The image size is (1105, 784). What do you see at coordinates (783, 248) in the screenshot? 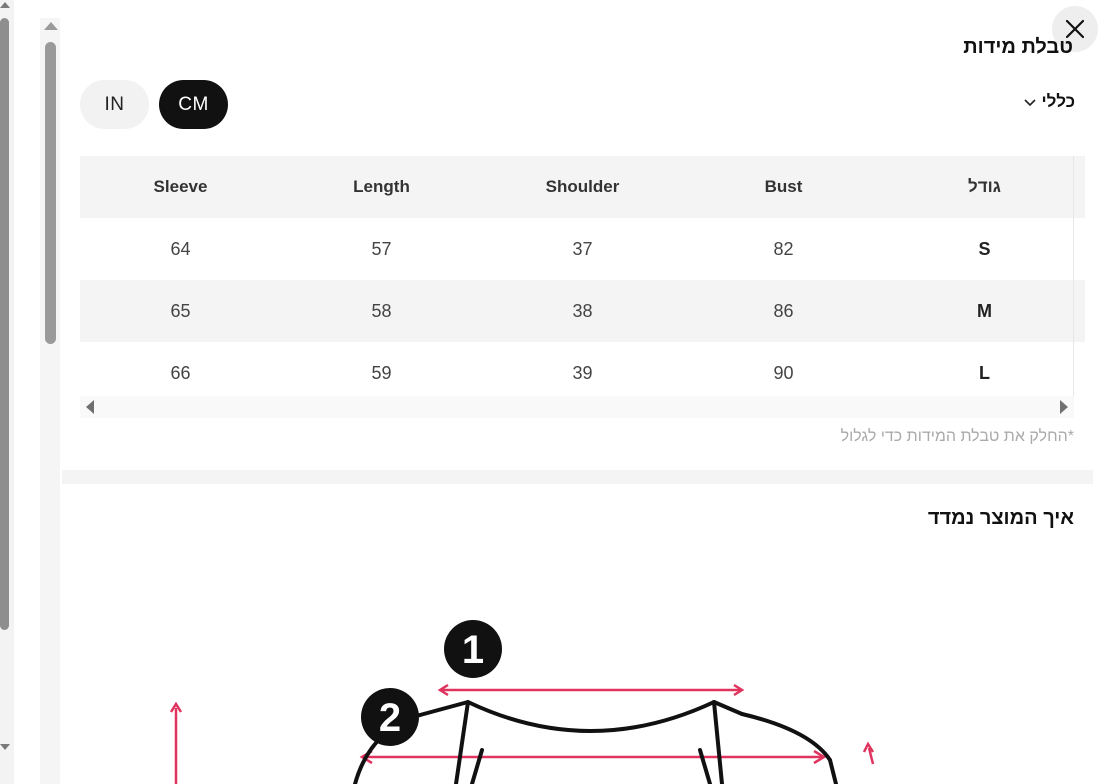
I see `cell-bust: 82` at bounding box center [783, 248].